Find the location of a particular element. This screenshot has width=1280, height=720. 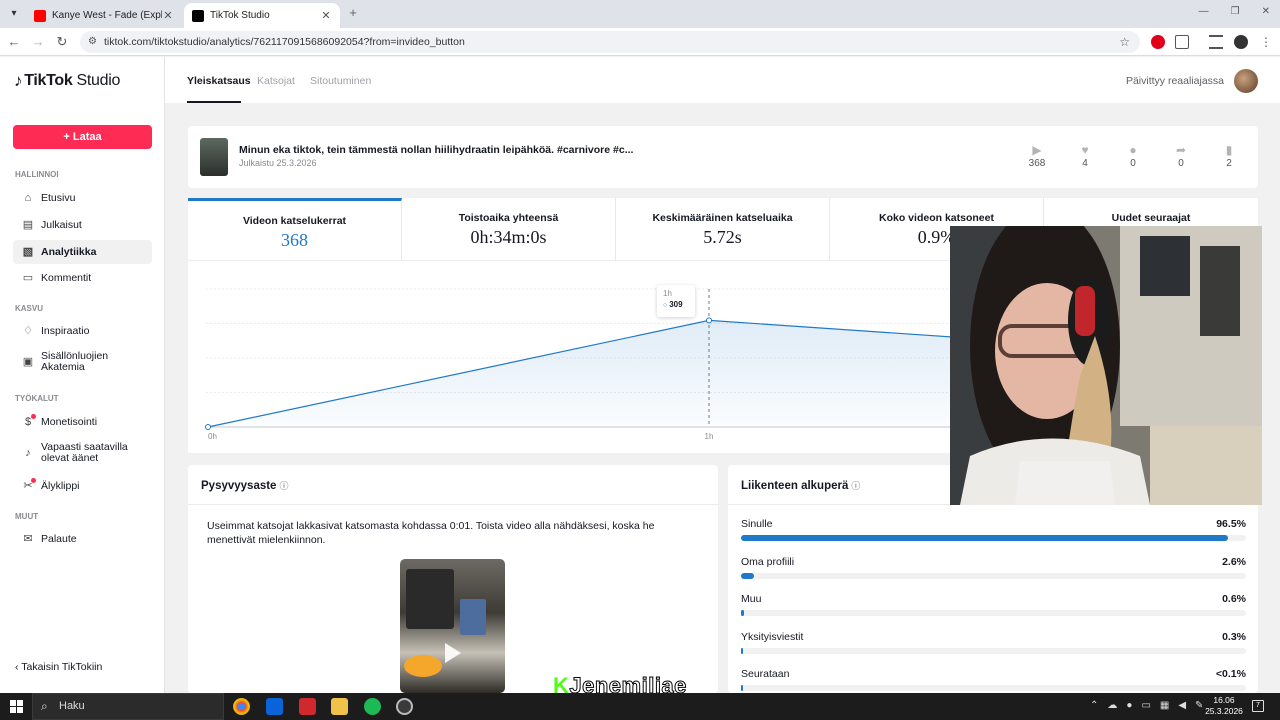

network-icon: ▦ is located at coordinates (1164, 705).